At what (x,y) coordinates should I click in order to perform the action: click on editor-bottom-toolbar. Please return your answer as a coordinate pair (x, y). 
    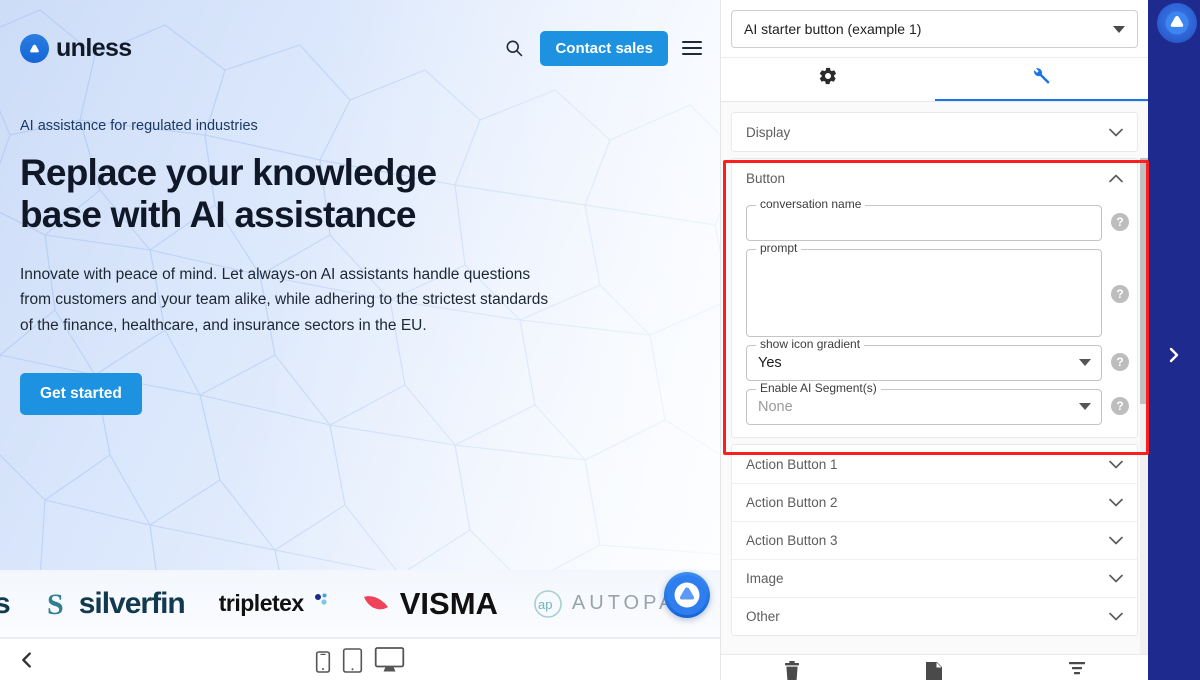
    Looking at the image, I should click on (934, 667).